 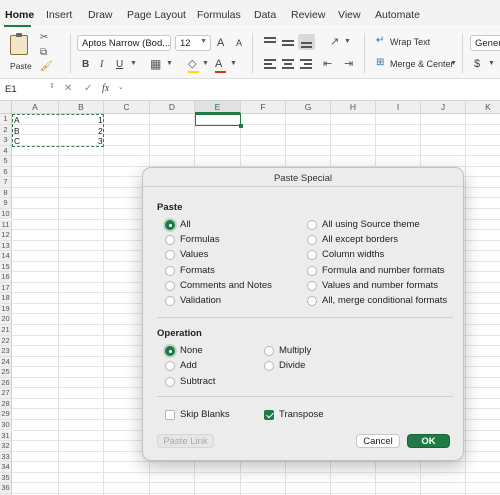 I want to click on row-header-27: 27, so click(x=6, y=393).